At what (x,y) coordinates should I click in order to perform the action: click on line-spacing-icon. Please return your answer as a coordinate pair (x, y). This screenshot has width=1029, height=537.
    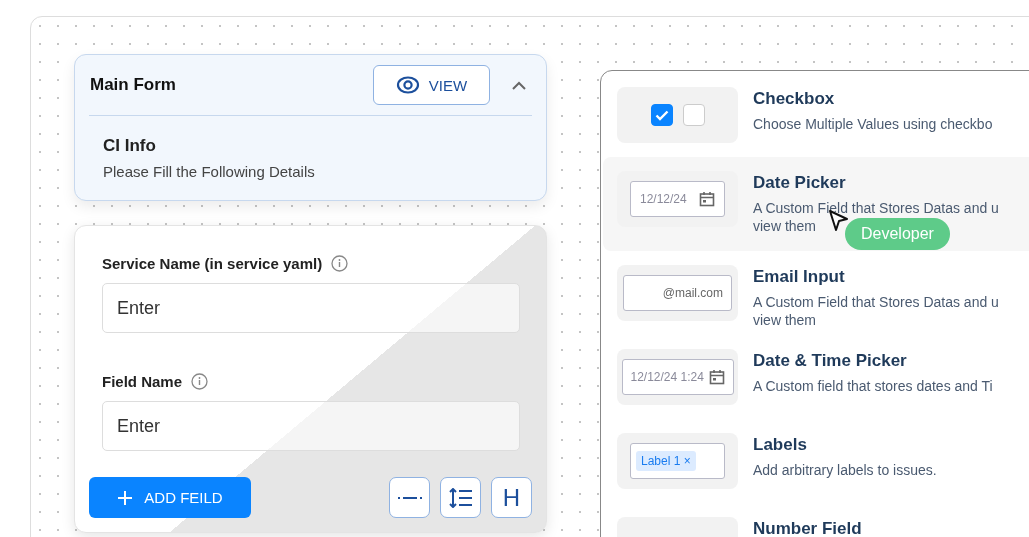
    Looking at the image, I should click on (460, 497).